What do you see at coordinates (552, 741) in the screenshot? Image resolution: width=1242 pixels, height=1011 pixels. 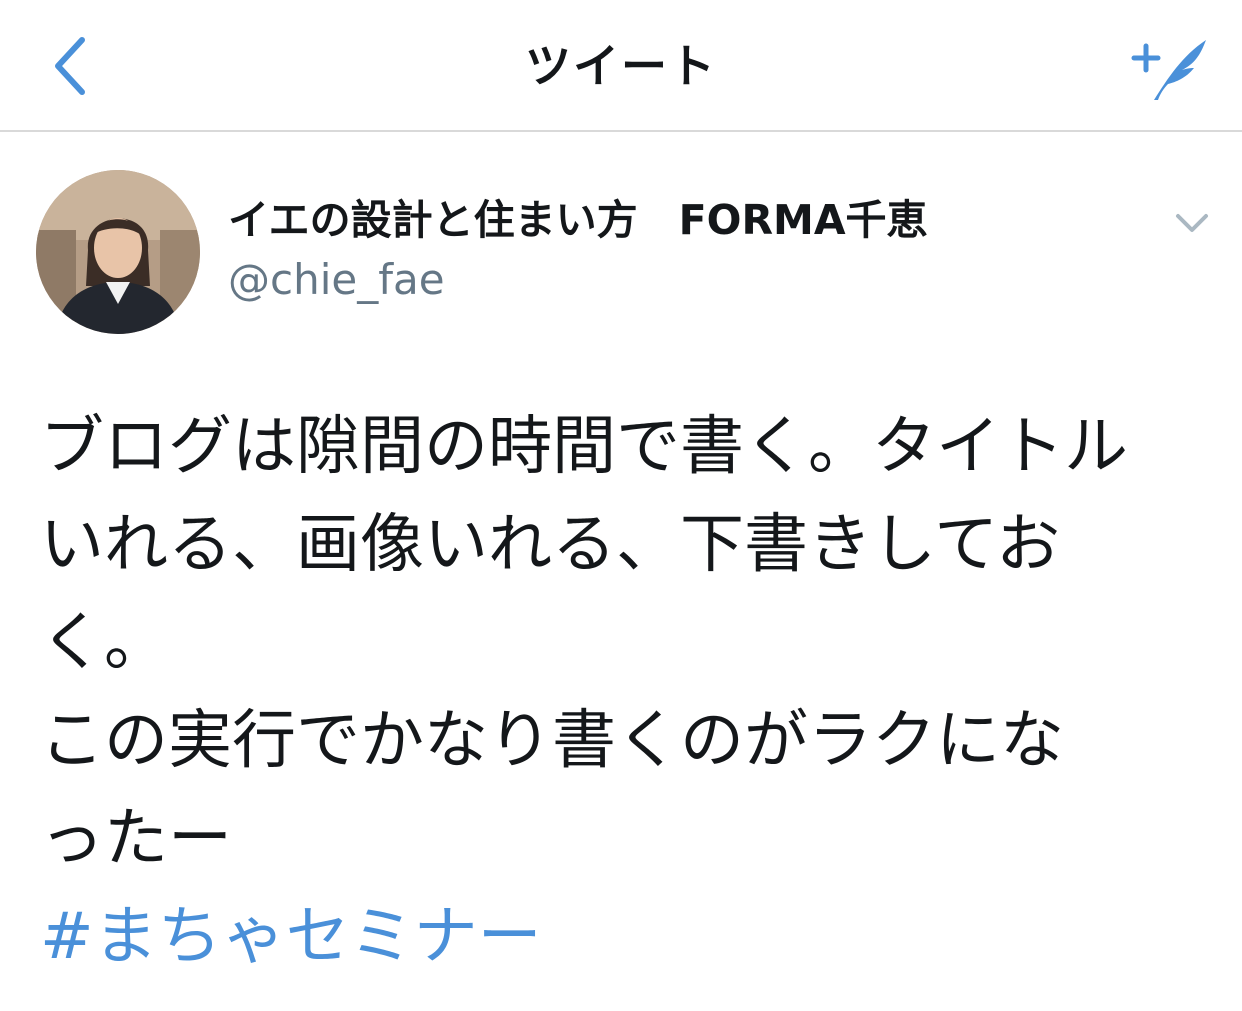 I see `tweet-text-line: この実行でかなり書くのがラクにな` at bounding box center [552, 741].